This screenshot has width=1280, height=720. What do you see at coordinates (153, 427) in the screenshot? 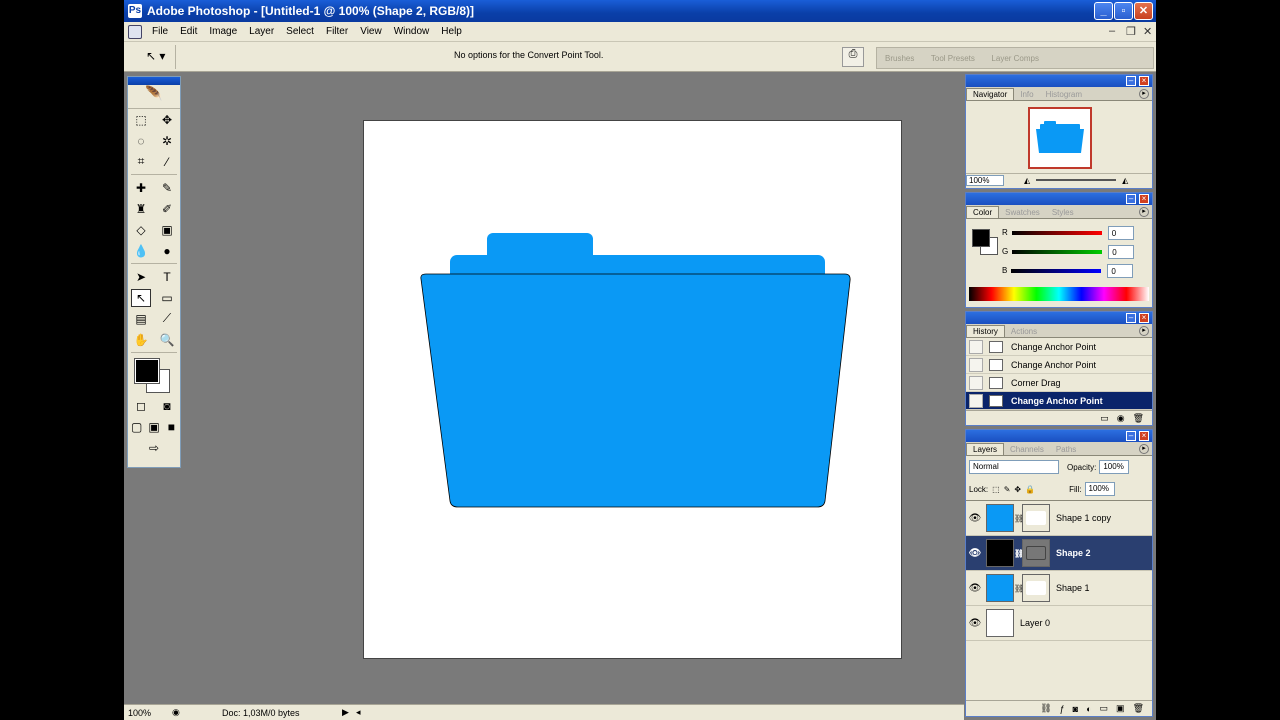
I see `full-screen-menu-icon: ▣` at bounding box center [153, 427].